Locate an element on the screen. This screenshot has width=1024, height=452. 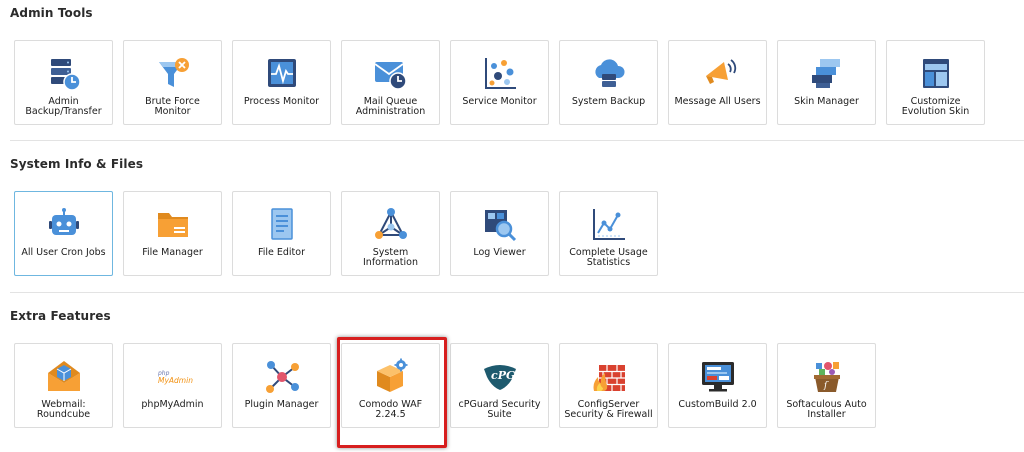
tile-process-monitor: Process Monitor is located at coordinates (281, 82).